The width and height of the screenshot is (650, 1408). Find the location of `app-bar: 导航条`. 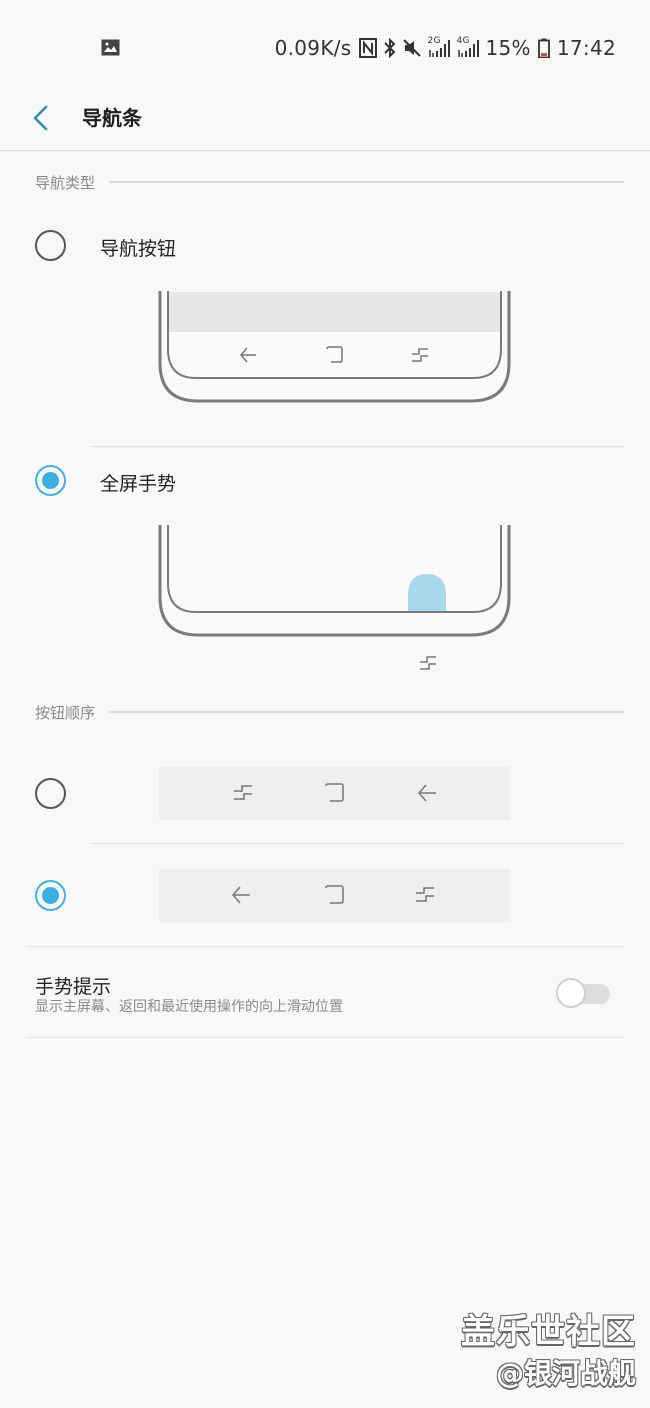

app-bar: 导航条 is located at coordinates (325, 123).